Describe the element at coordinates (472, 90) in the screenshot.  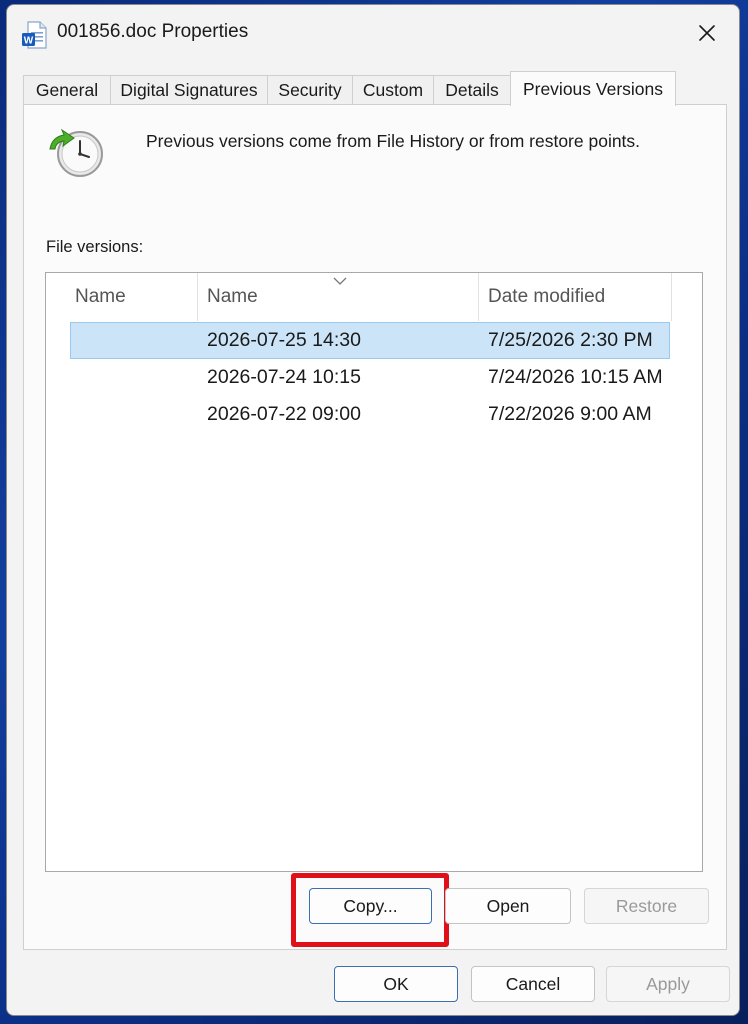
I see `tab-details: Details` at that location.